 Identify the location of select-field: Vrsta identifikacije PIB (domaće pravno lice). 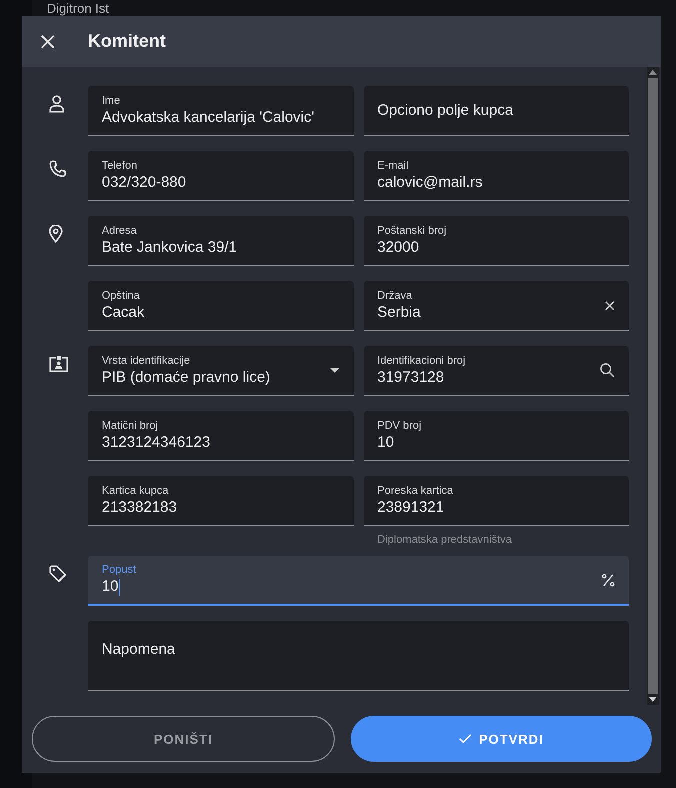
(221, 371).